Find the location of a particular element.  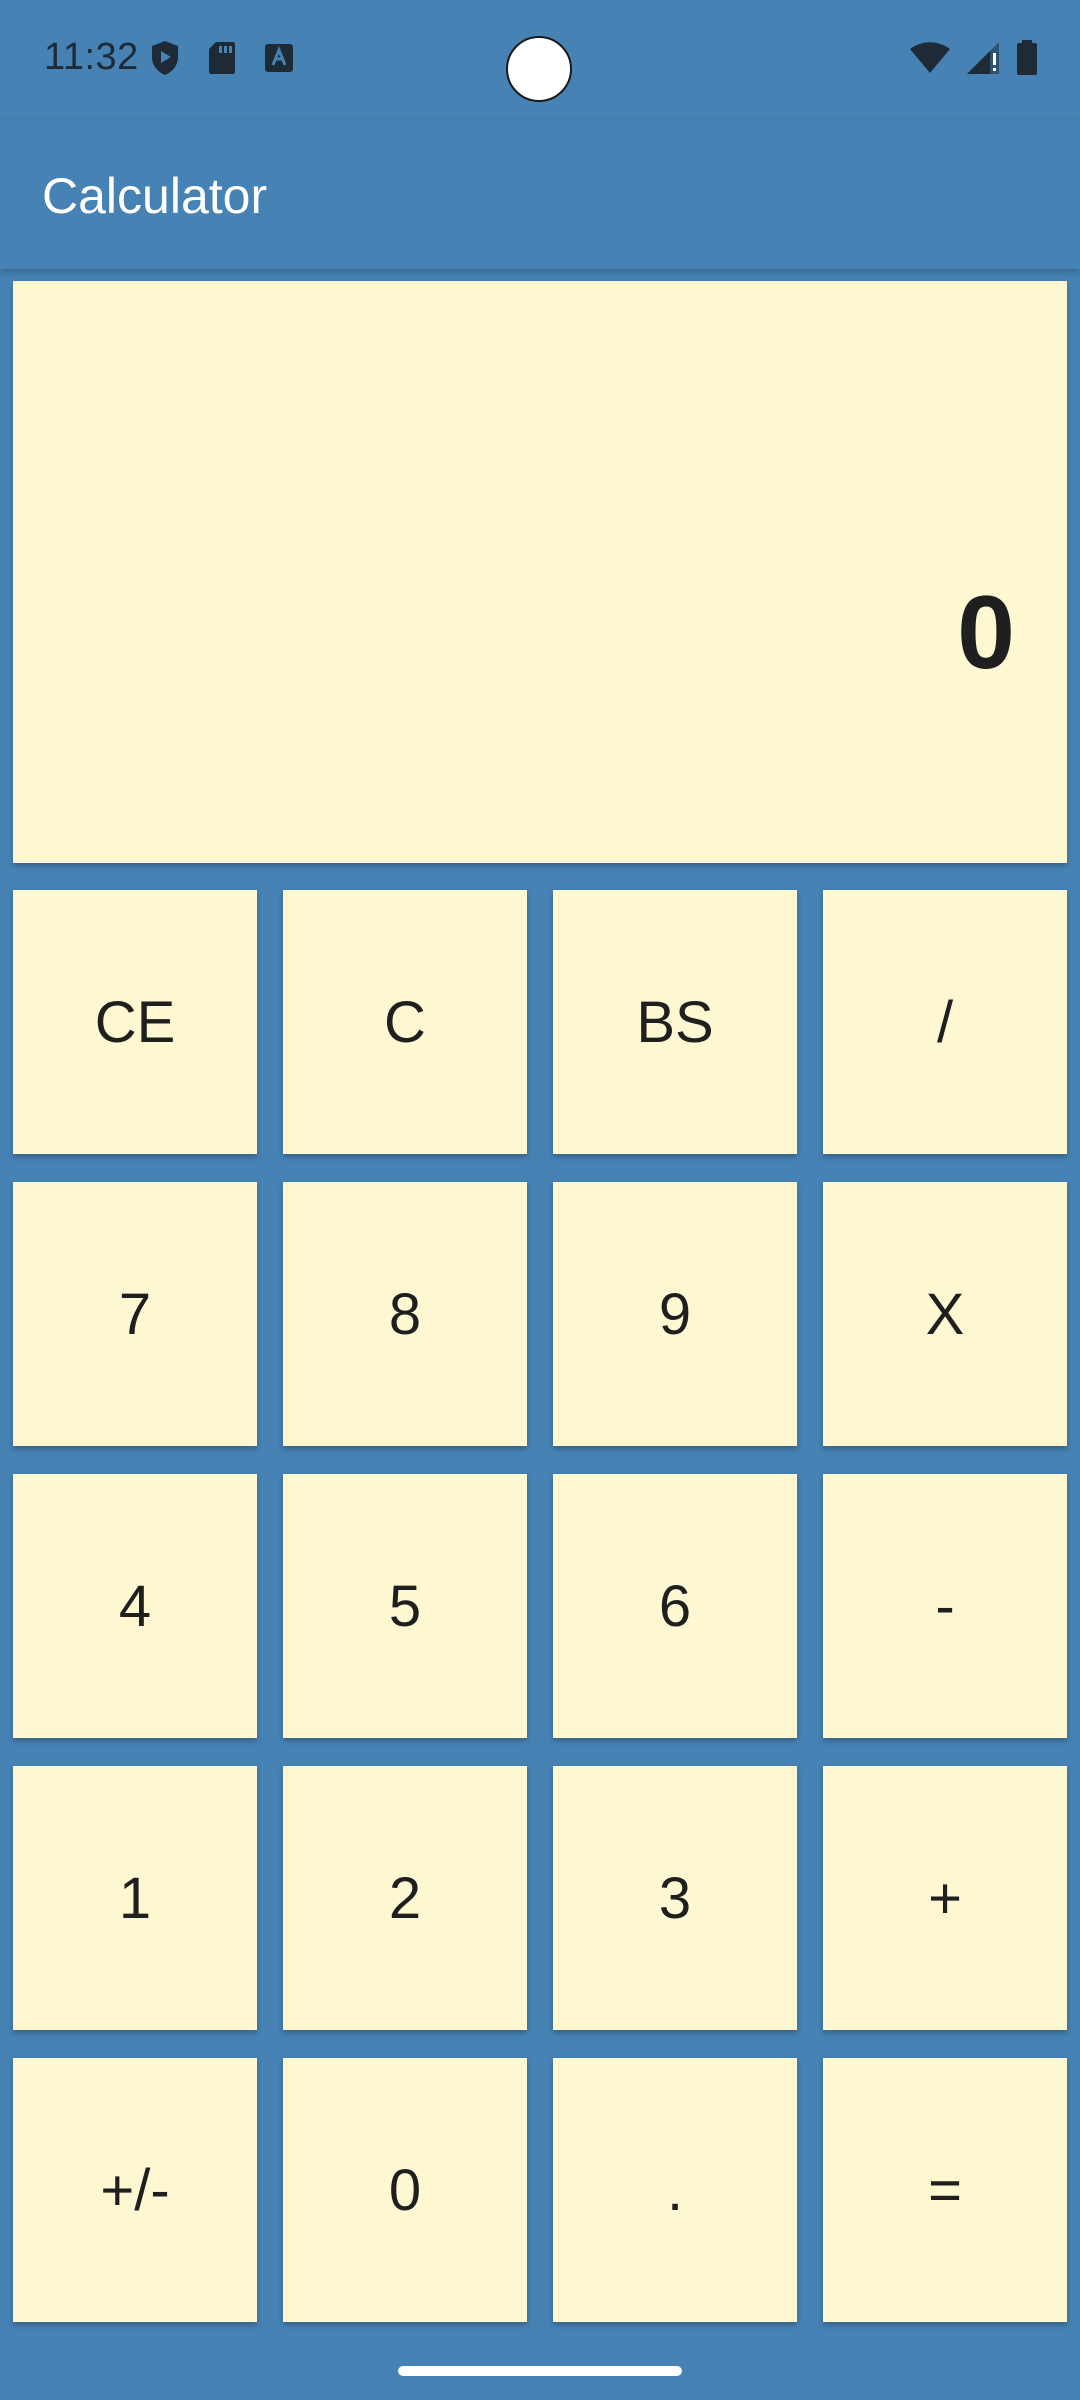

status-bar: 11:32 is located at coordinates (540, 59).